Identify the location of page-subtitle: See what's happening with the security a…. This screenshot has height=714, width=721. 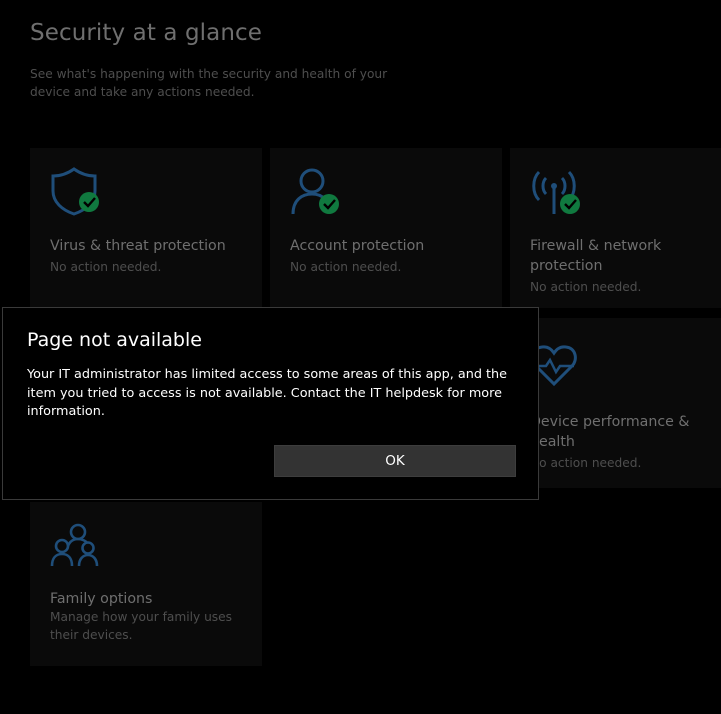
(209, 83).